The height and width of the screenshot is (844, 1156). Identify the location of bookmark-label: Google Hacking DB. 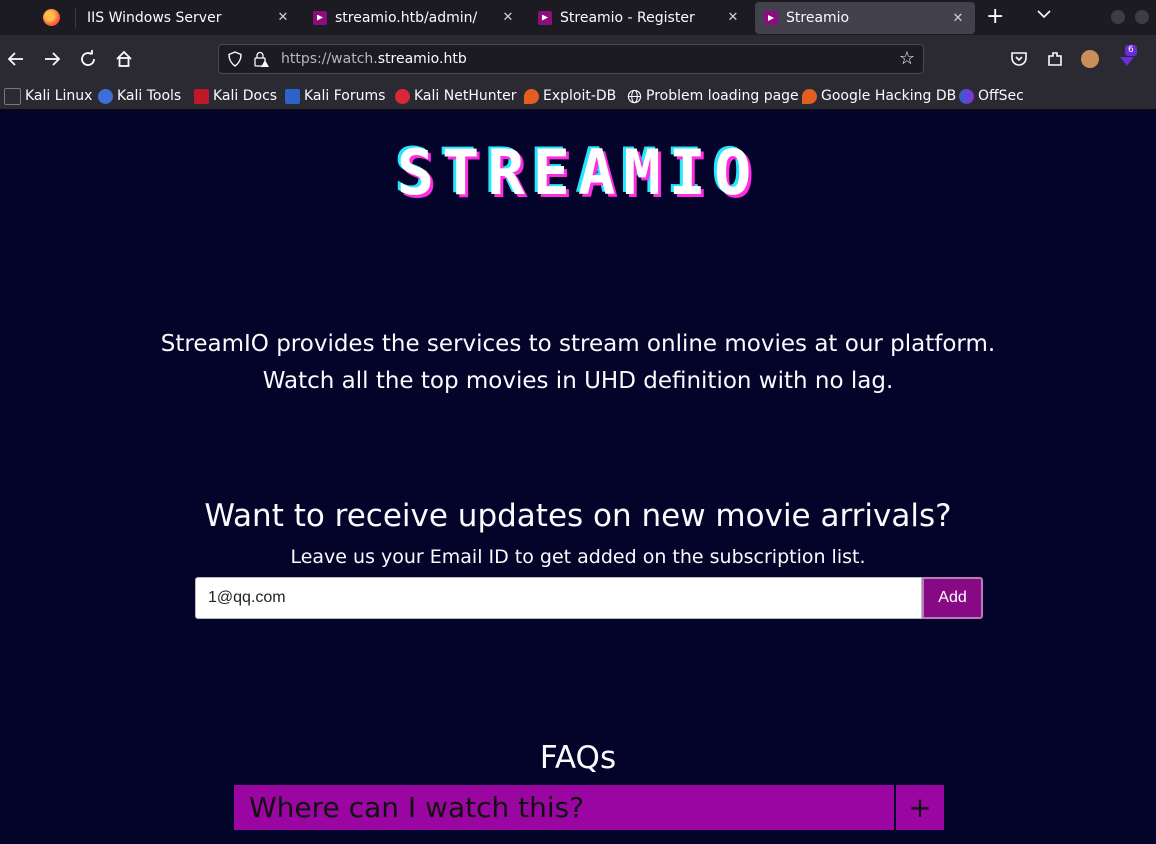
(889, 96).